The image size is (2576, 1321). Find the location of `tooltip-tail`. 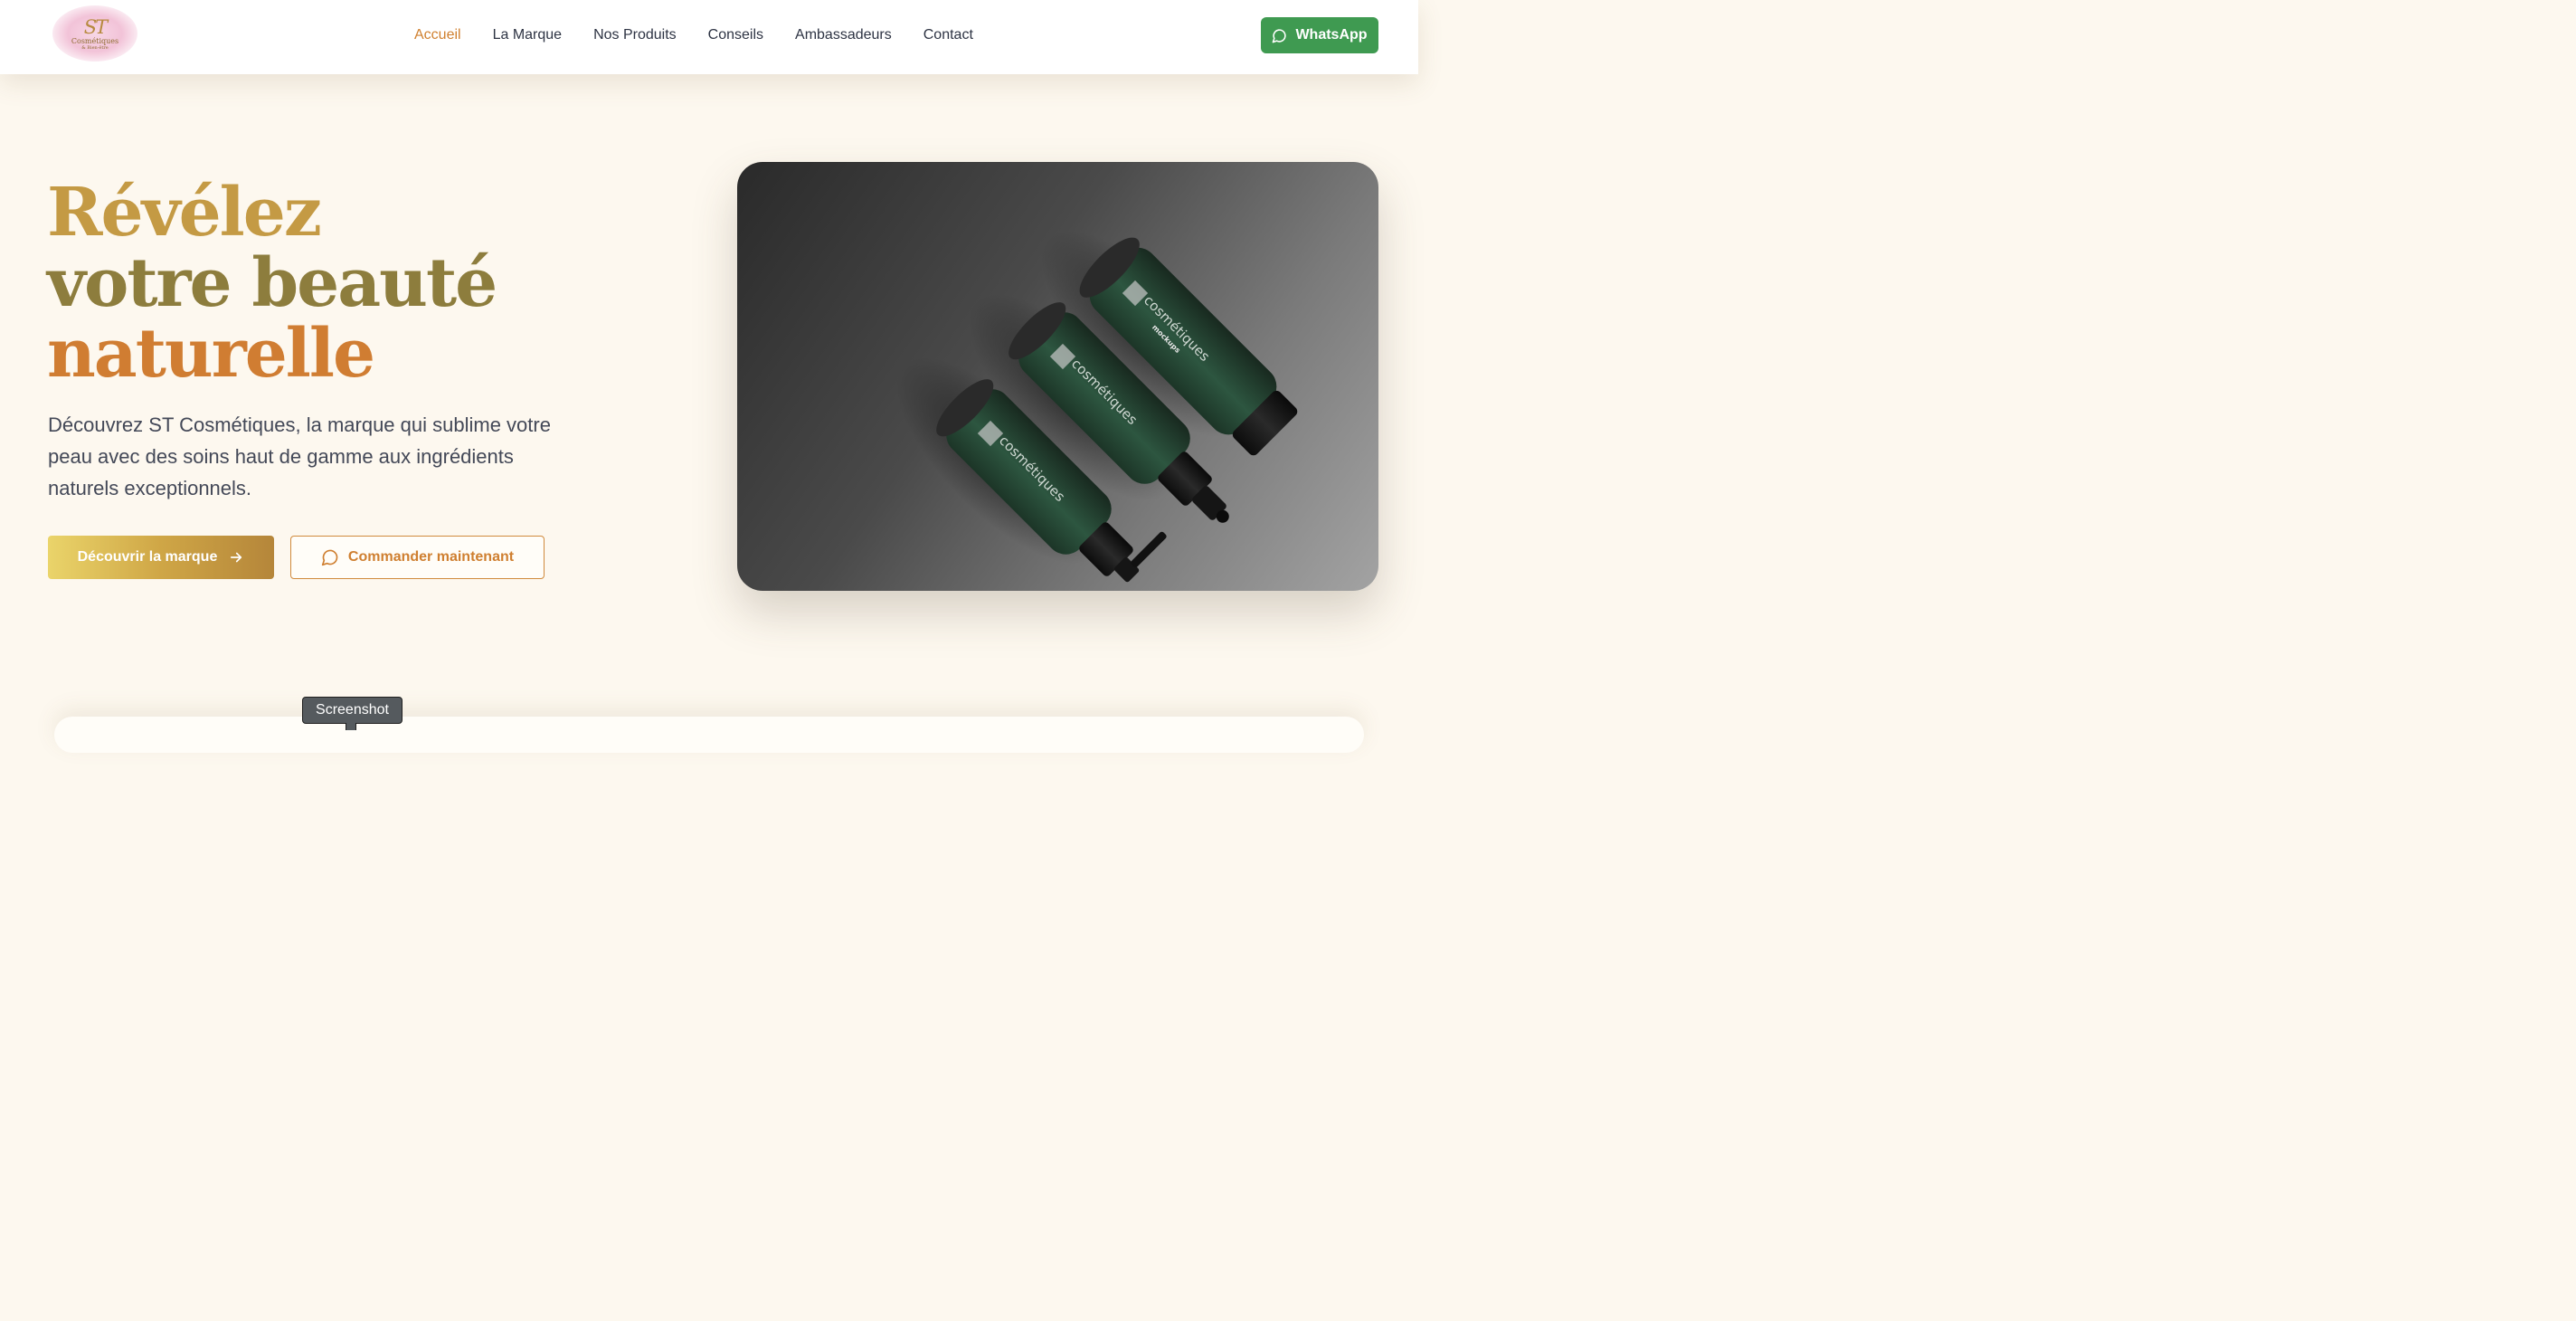

tooltip-tail is located at coordinates (351, 726).